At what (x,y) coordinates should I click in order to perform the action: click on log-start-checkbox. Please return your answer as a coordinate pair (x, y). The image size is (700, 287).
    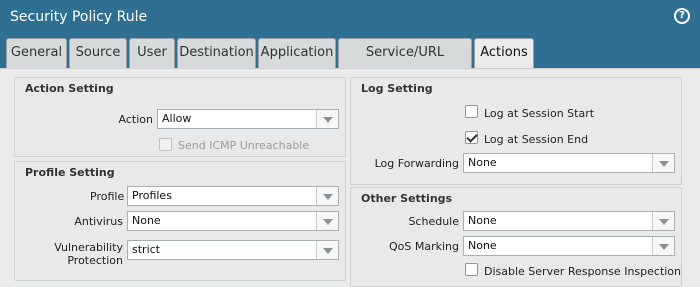
    Looking at the image, I should click on (471, 111).